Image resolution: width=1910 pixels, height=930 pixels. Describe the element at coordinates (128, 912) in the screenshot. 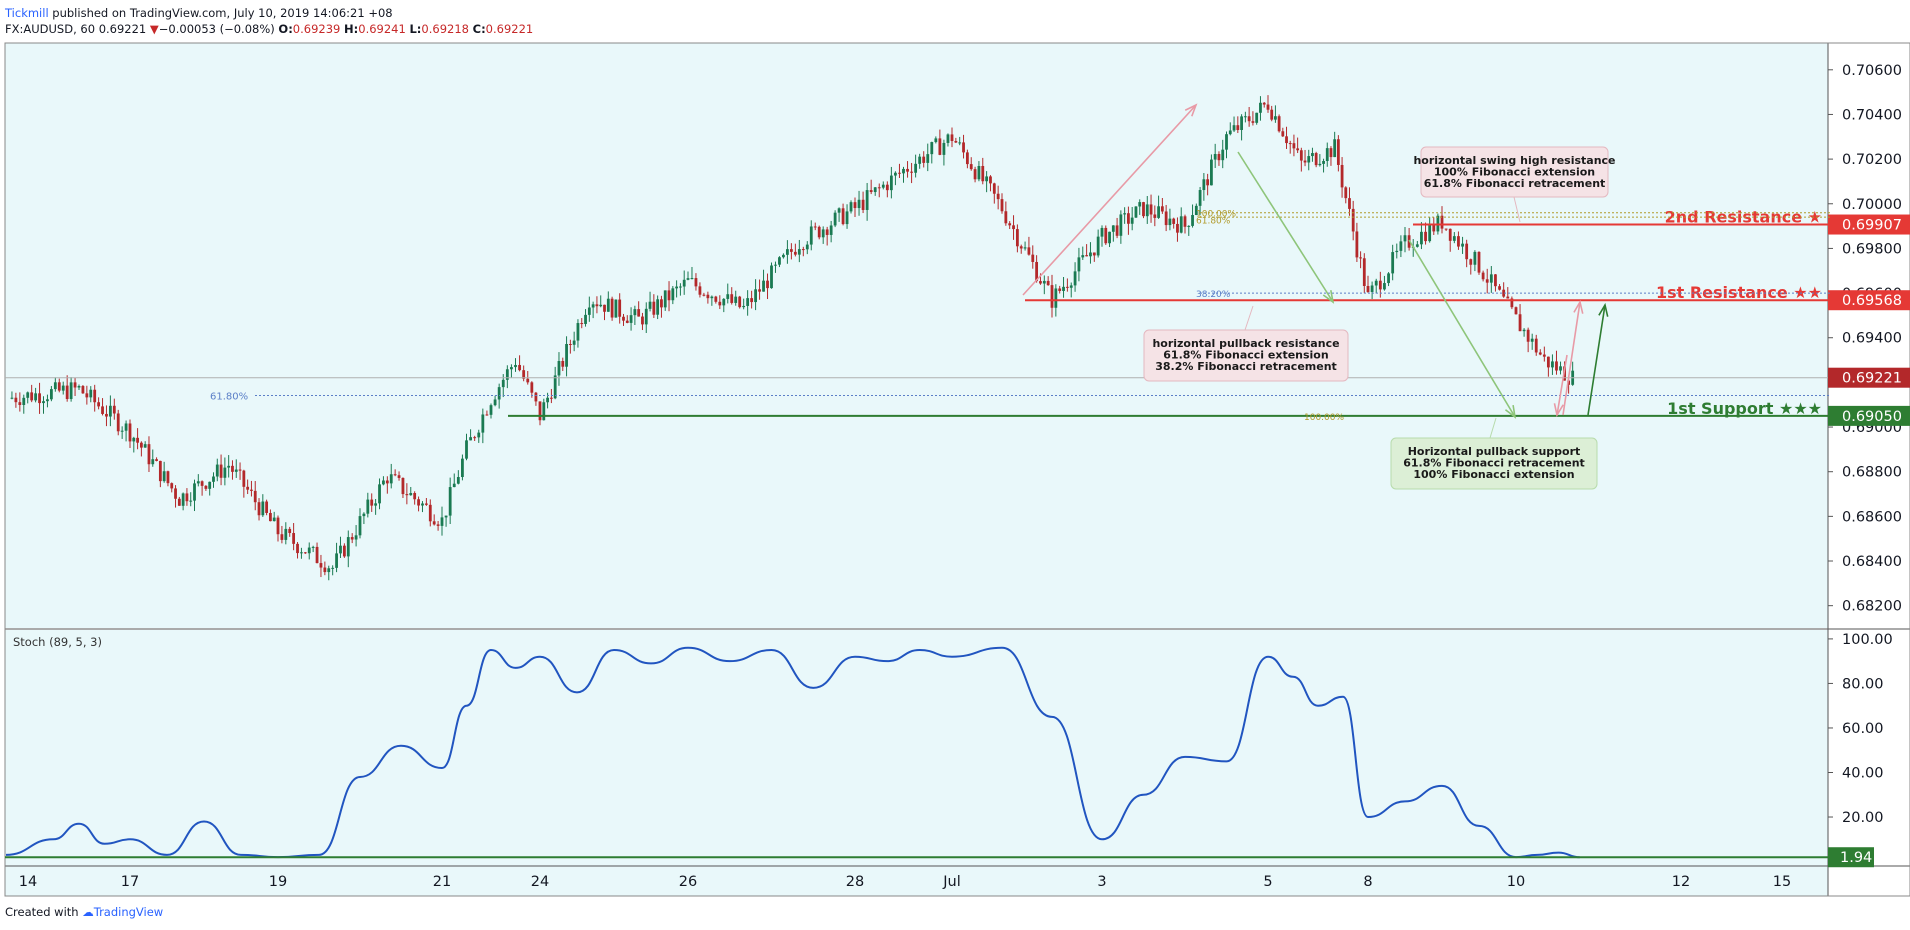

I see `tradingview-link: TradingView` at that location.